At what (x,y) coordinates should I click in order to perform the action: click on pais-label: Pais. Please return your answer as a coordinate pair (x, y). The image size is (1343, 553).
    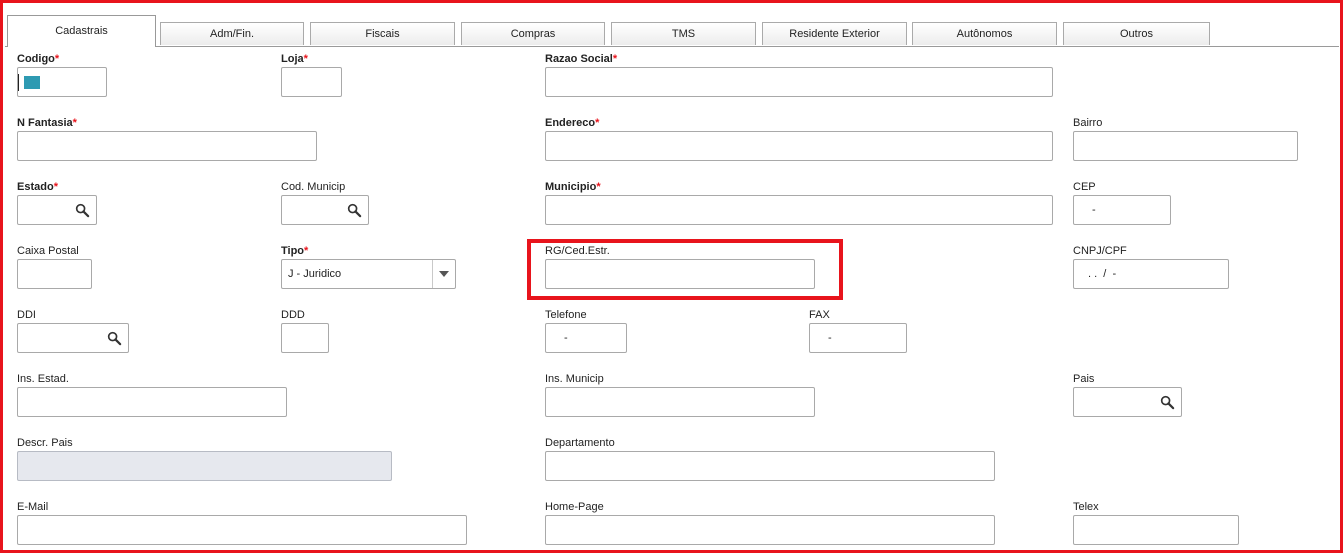
    Looking at the image, I should click on (1084, 379).